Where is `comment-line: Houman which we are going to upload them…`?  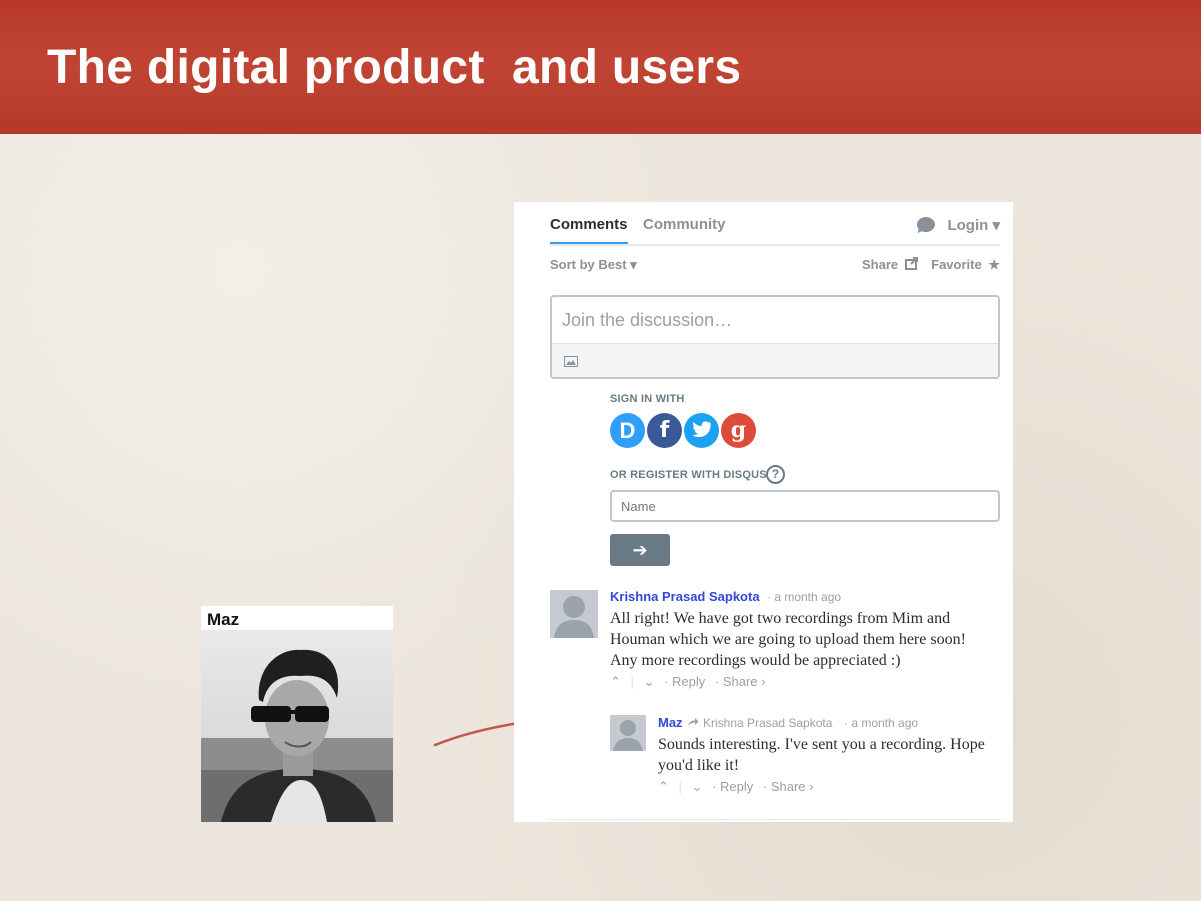
comment-line: Houman which we are going to upload them… is located at coordinates (788, 639).